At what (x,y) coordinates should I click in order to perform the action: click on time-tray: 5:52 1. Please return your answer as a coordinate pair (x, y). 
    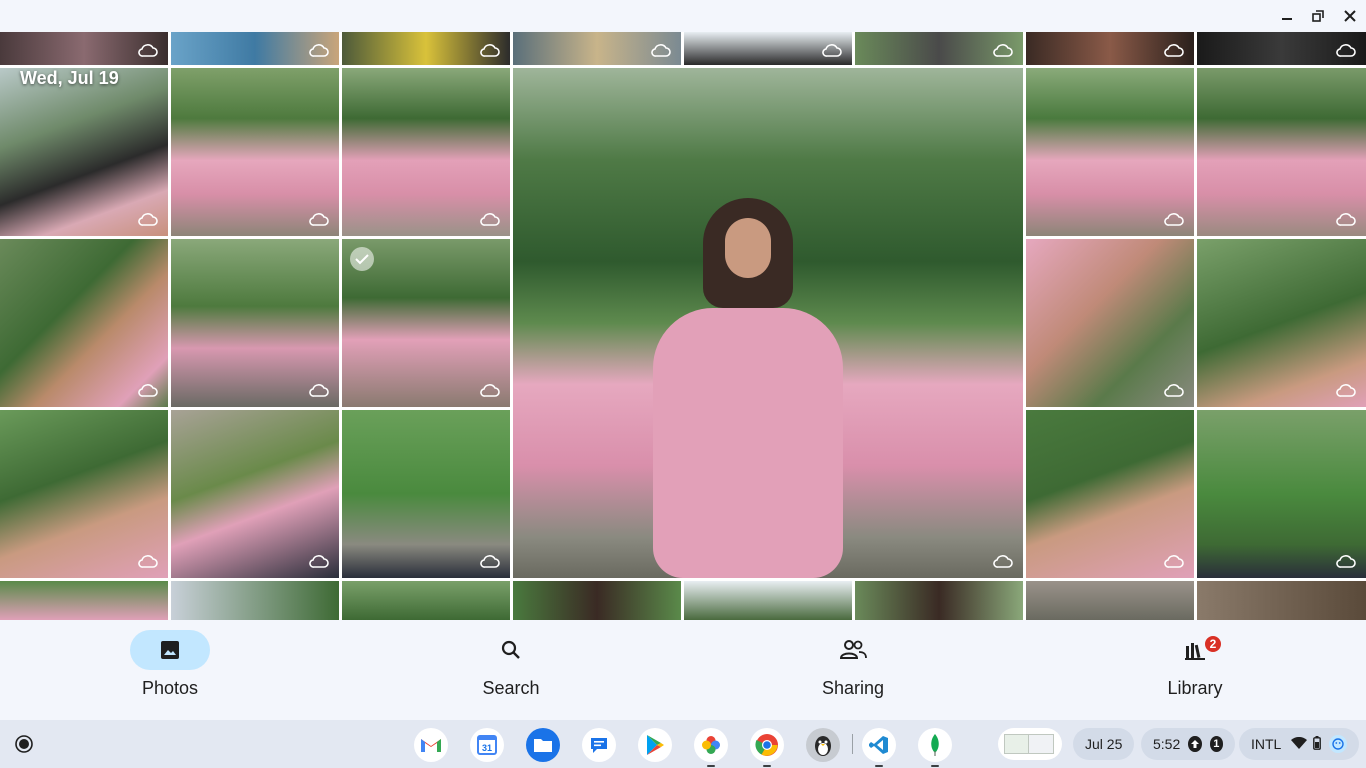
    Looking at the image, I should click on (1188, 744).